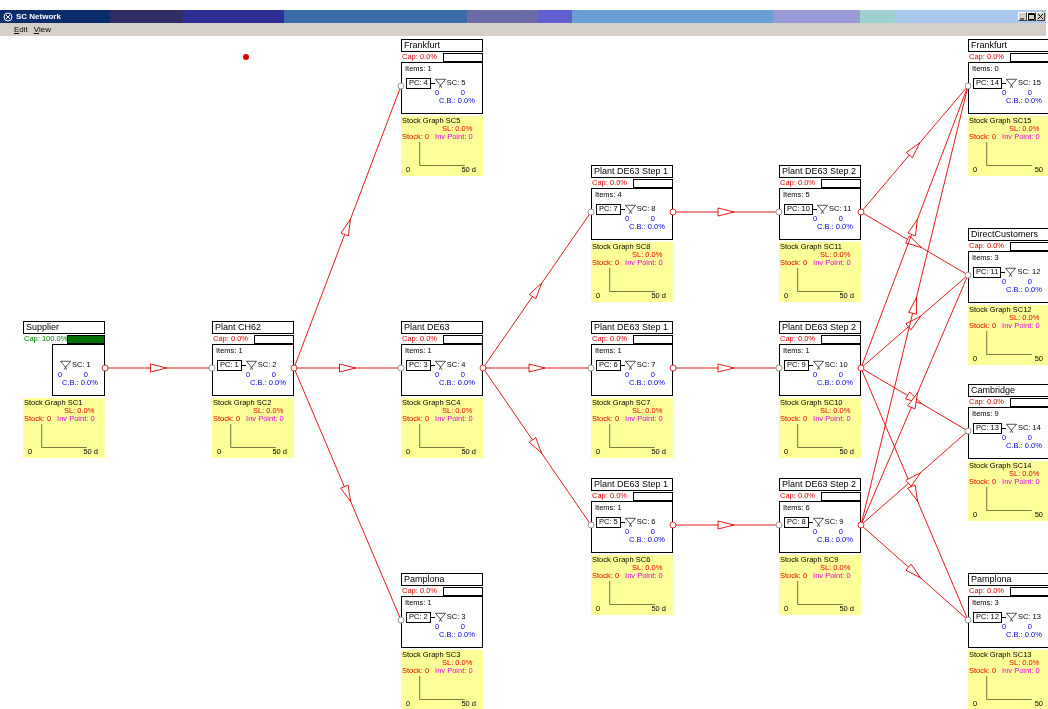  Describe the element at coordinates (442, 327) in the screenshot. I see `node-title: Plant DE63` at that location.